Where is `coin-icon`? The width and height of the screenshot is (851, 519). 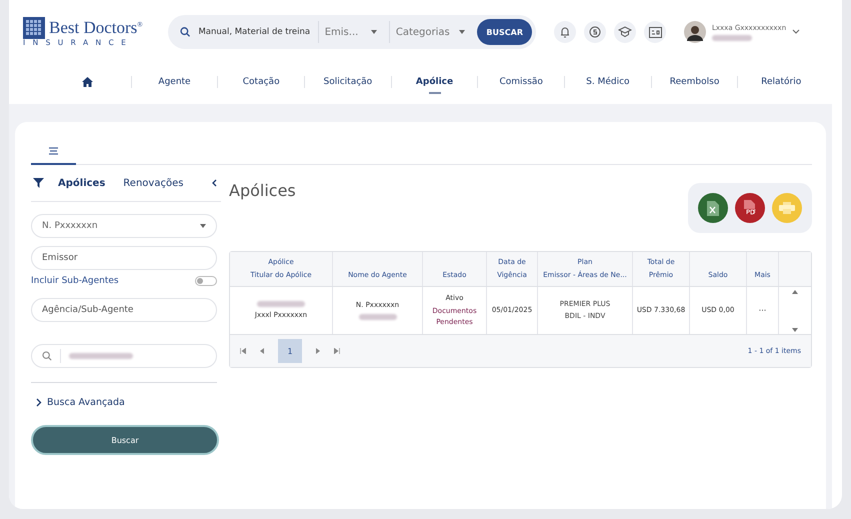 coin-icon is located at coordinates (595, 32).